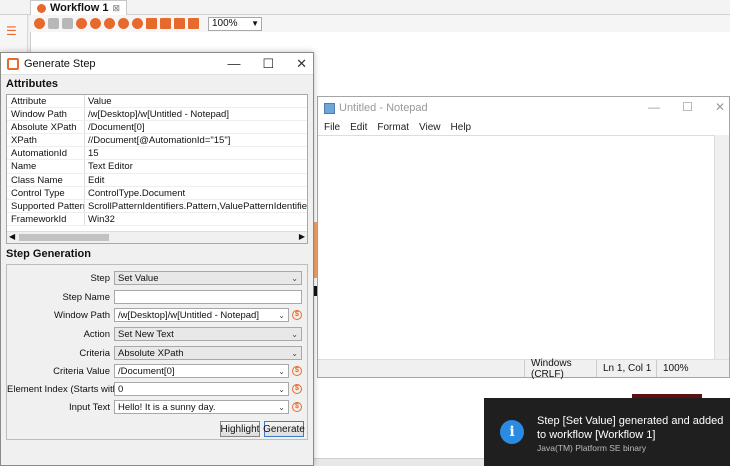  Describe the element at coordinates (146, 334) in the screenshot. I see `action-select-value: Set New Text` at that location.